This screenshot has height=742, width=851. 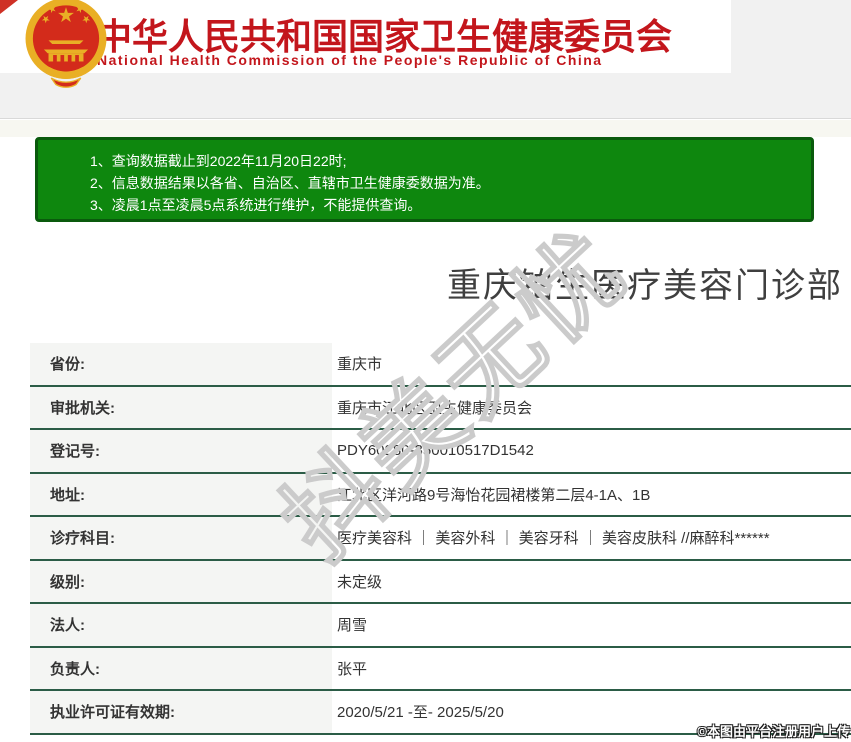 What do you see at coordinates (591, 538) in the screenshot?
I see `row-value: 医疗美容科 ｜ 美容外科 ｜ 美容牙科 ｜ 美容皮肤科 //麻醉科******` at bounding box center [591, 538].